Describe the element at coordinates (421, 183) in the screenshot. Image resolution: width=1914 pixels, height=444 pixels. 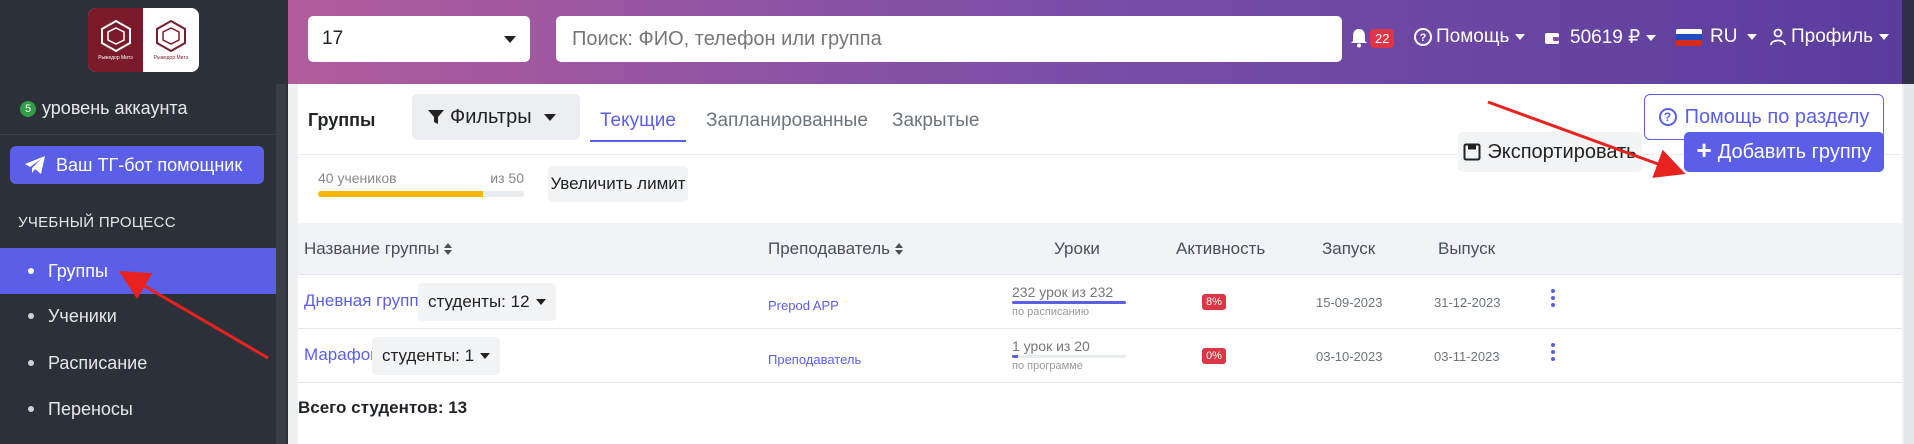
I see `student-limit: 40 учеников из 50` at that location.